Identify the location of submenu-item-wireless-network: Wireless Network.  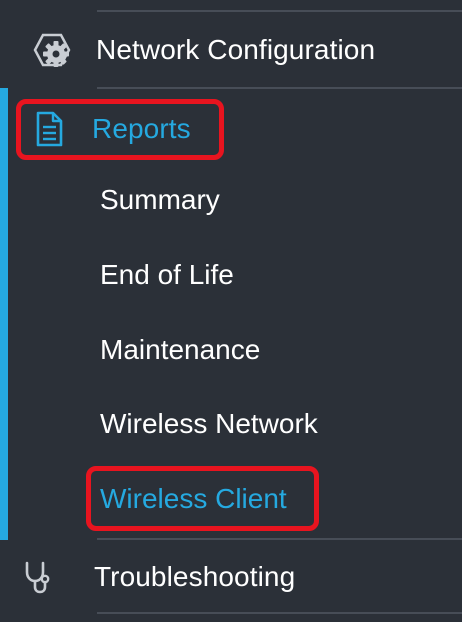
(209, 424).